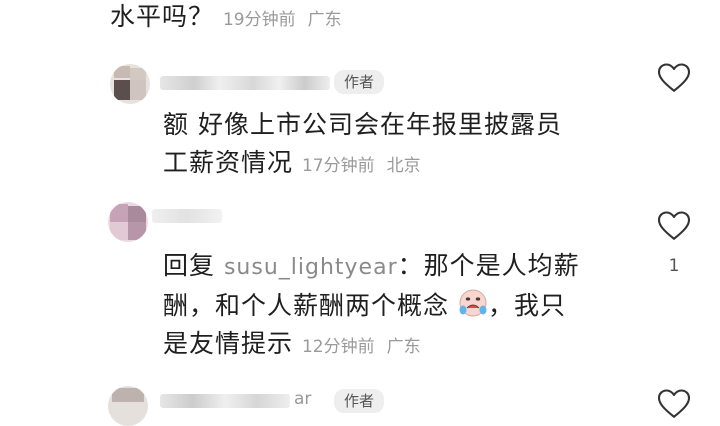  Describe the element at coordinates (403, 166) in the screenshot. I see `comment-location: 北京` at that location.